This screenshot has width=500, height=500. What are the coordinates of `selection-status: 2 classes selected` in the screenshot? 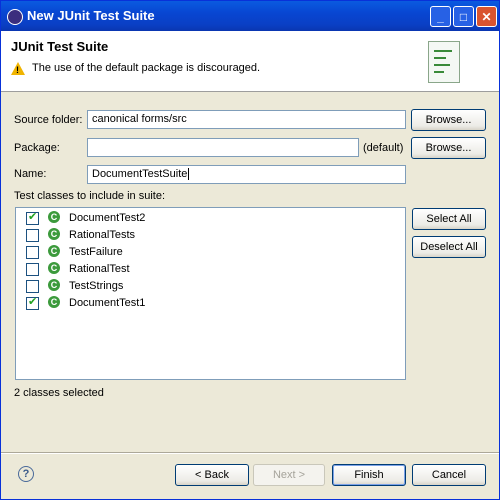 It's located at (59, 393).